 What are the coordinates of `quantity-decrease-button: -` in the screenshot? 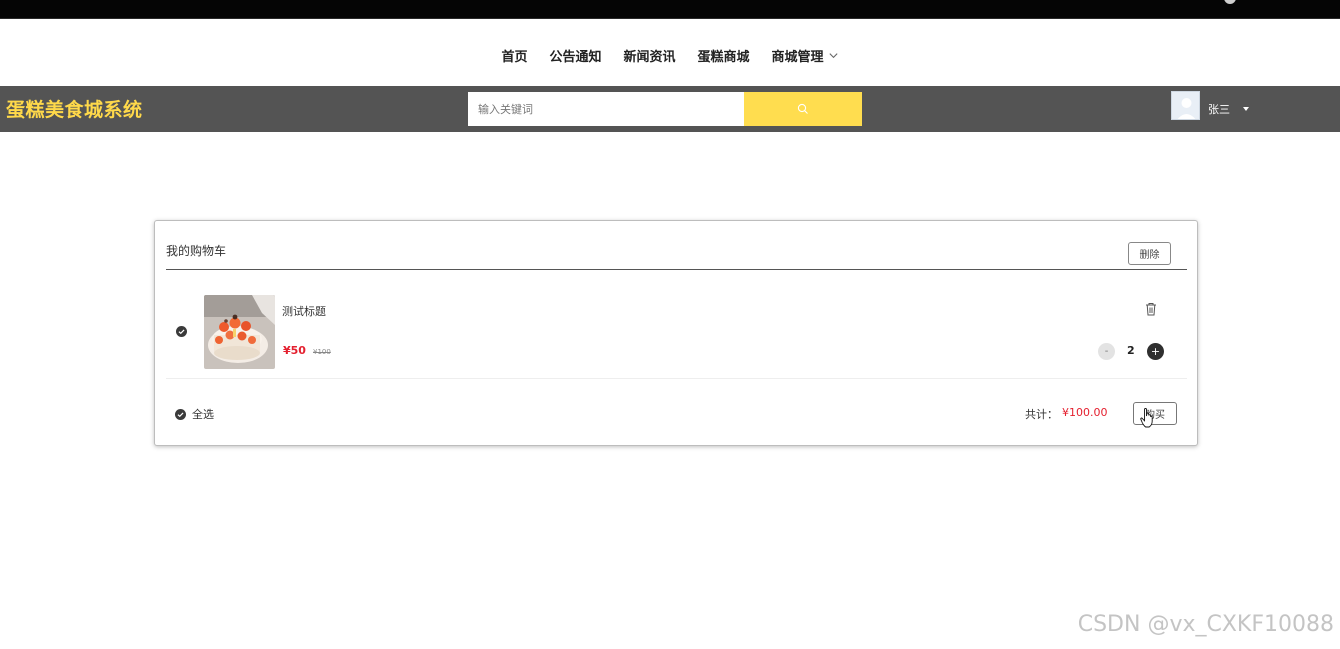 It's located at (1106, 351).